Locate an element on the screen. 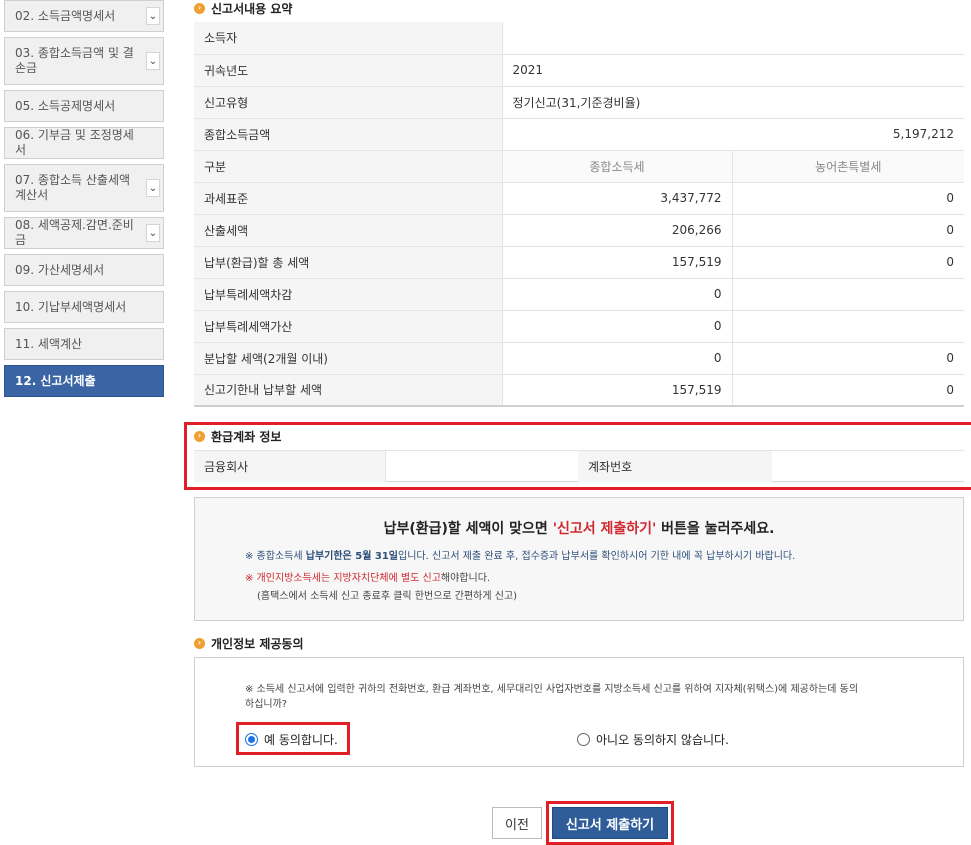  sidebar-item-submit-return: 12. 신고서제출 is located at coordinates (84, 381).